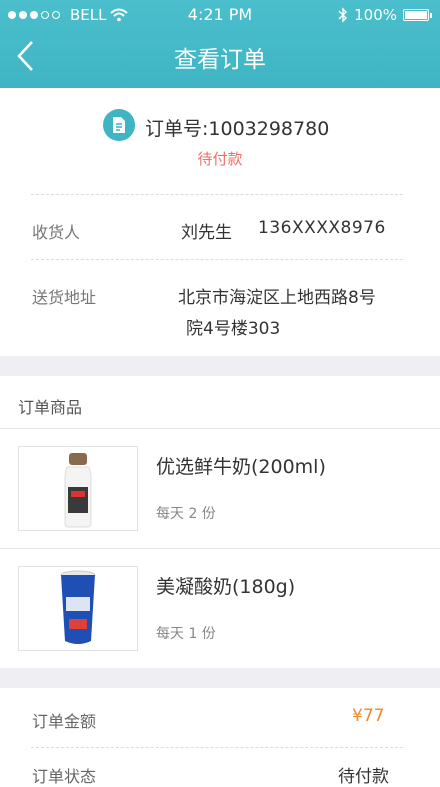 The image size is (440, 787). I want to click on product-name: 美凝酸奶(180g), so click(226, 587).